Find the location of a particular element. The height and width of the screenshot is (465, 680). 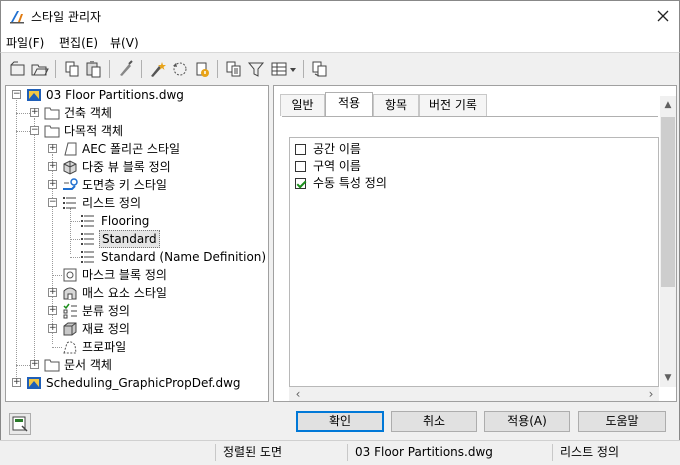

material-icon is located at coordinates (70, 329).